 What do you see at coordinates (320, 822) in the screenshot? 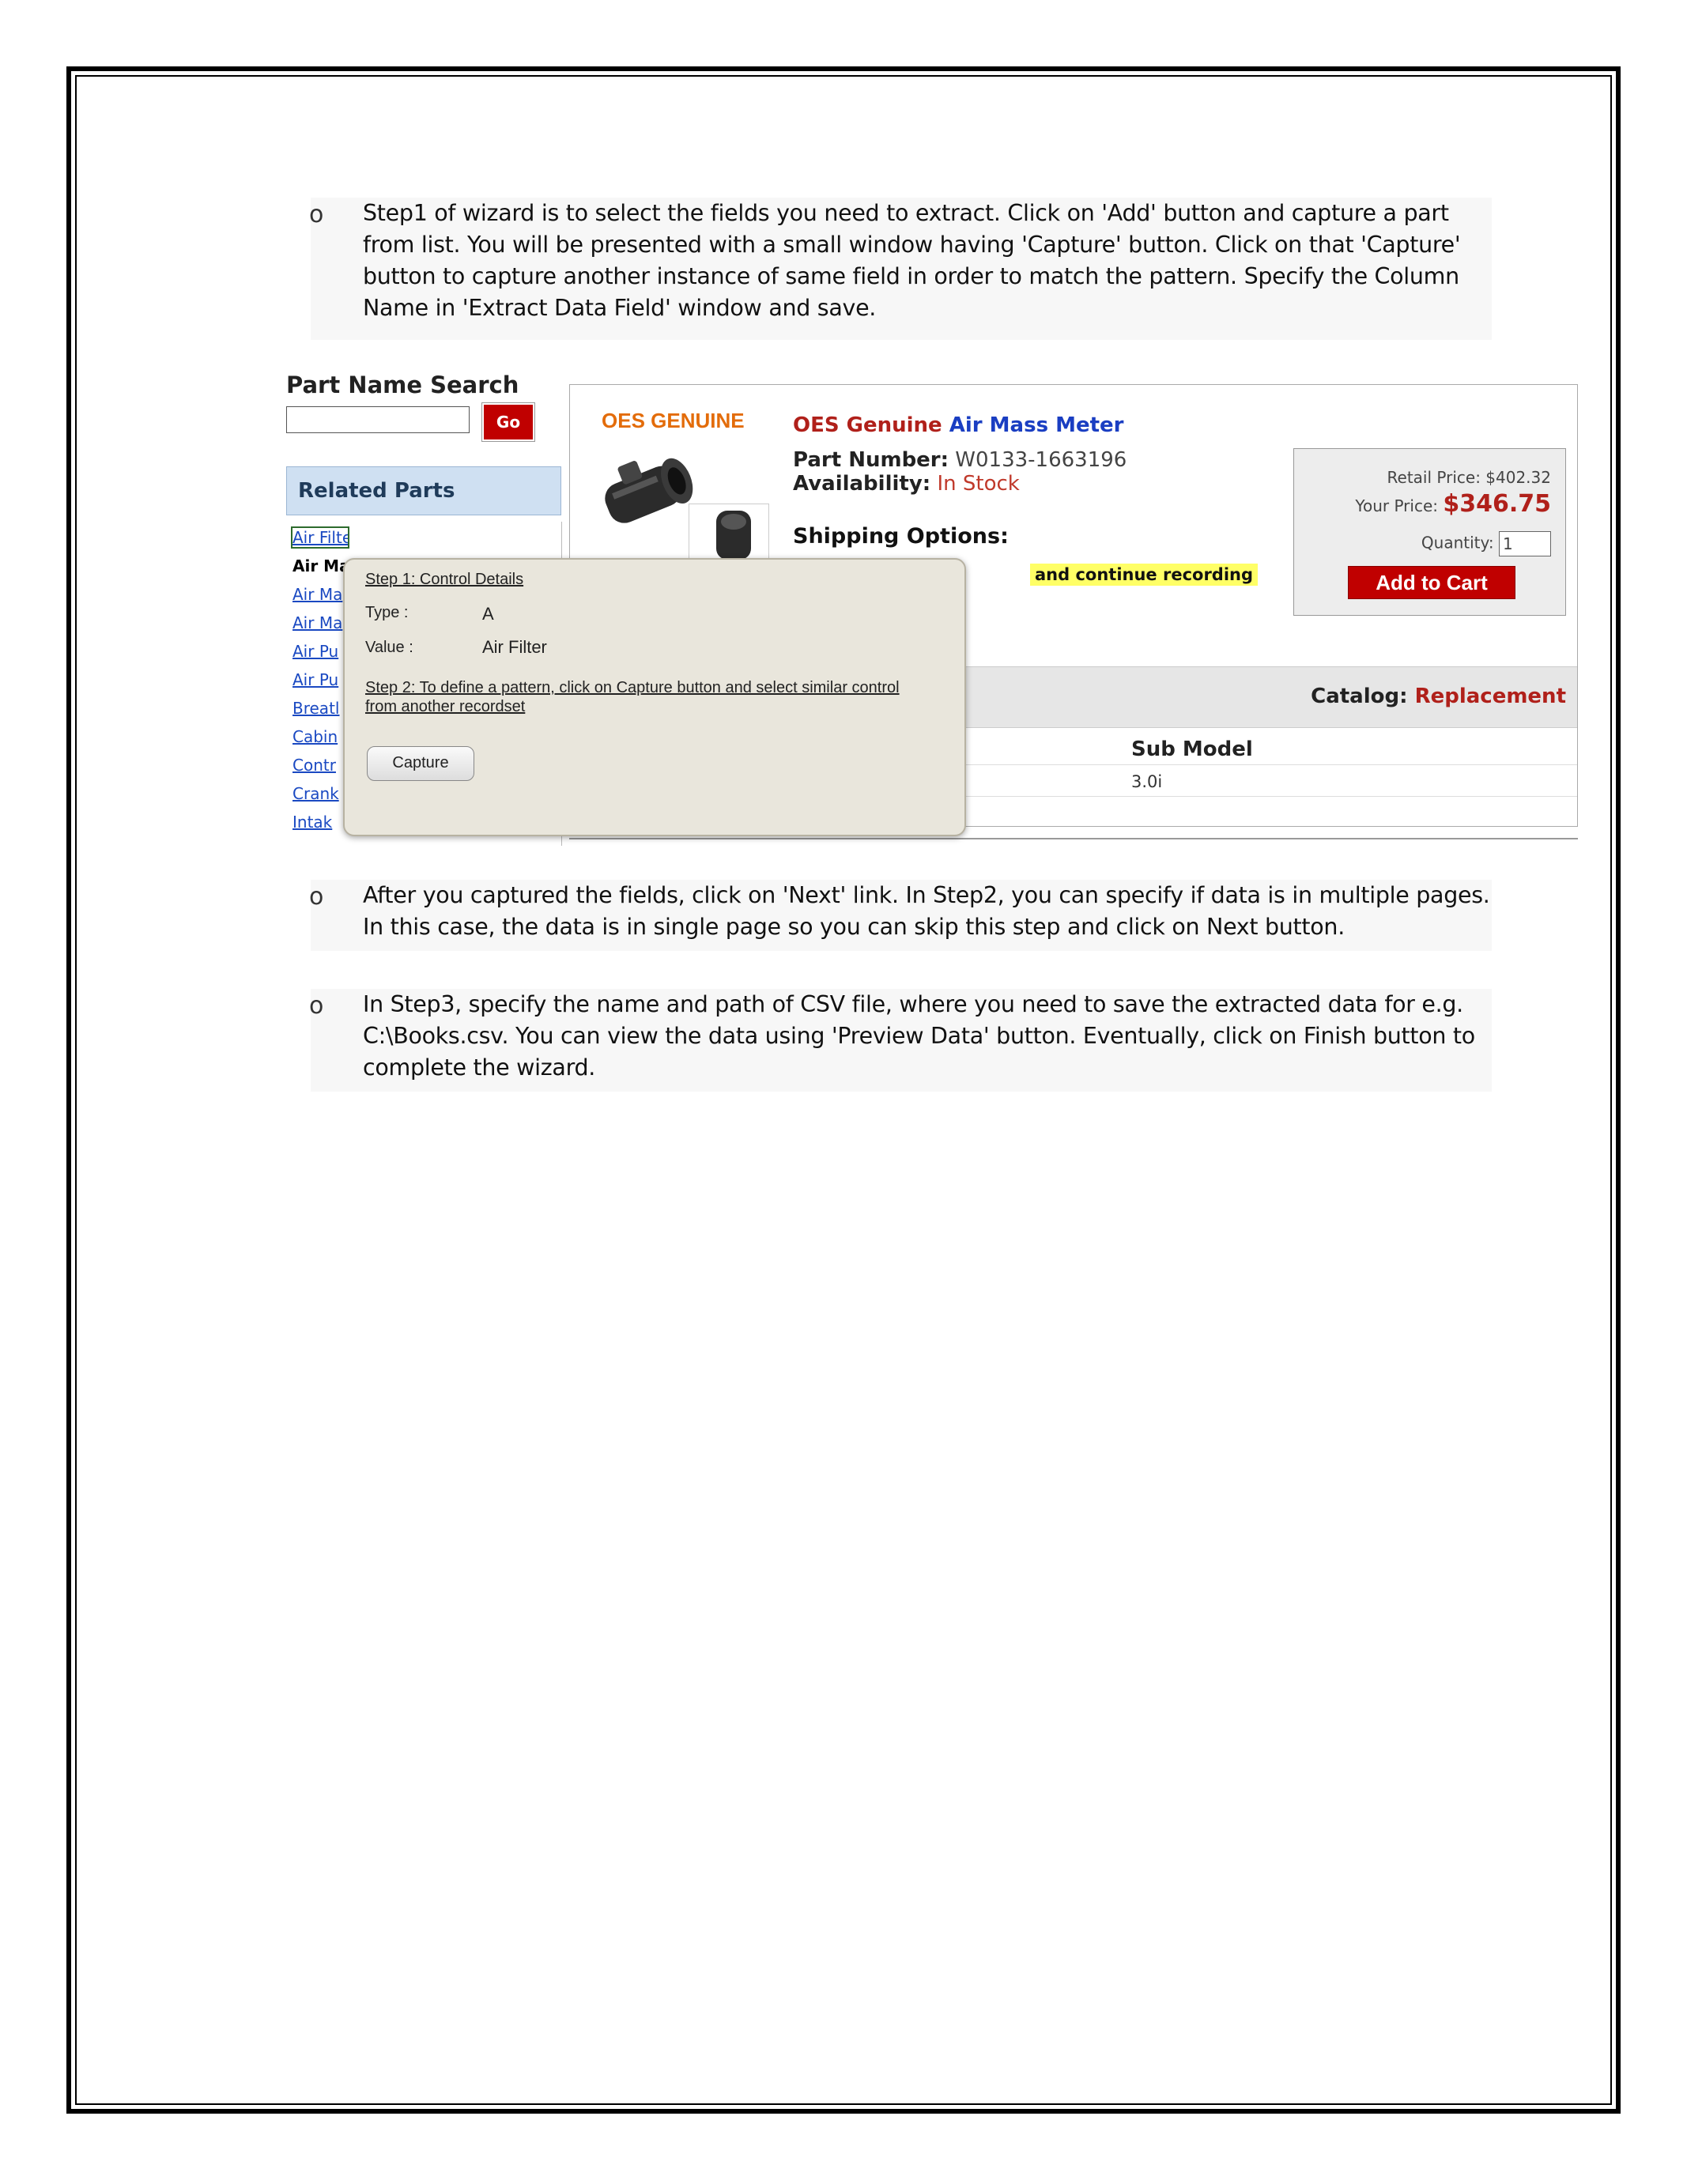
I see `related-part-link: Intak` at bounding box center [320, 822].